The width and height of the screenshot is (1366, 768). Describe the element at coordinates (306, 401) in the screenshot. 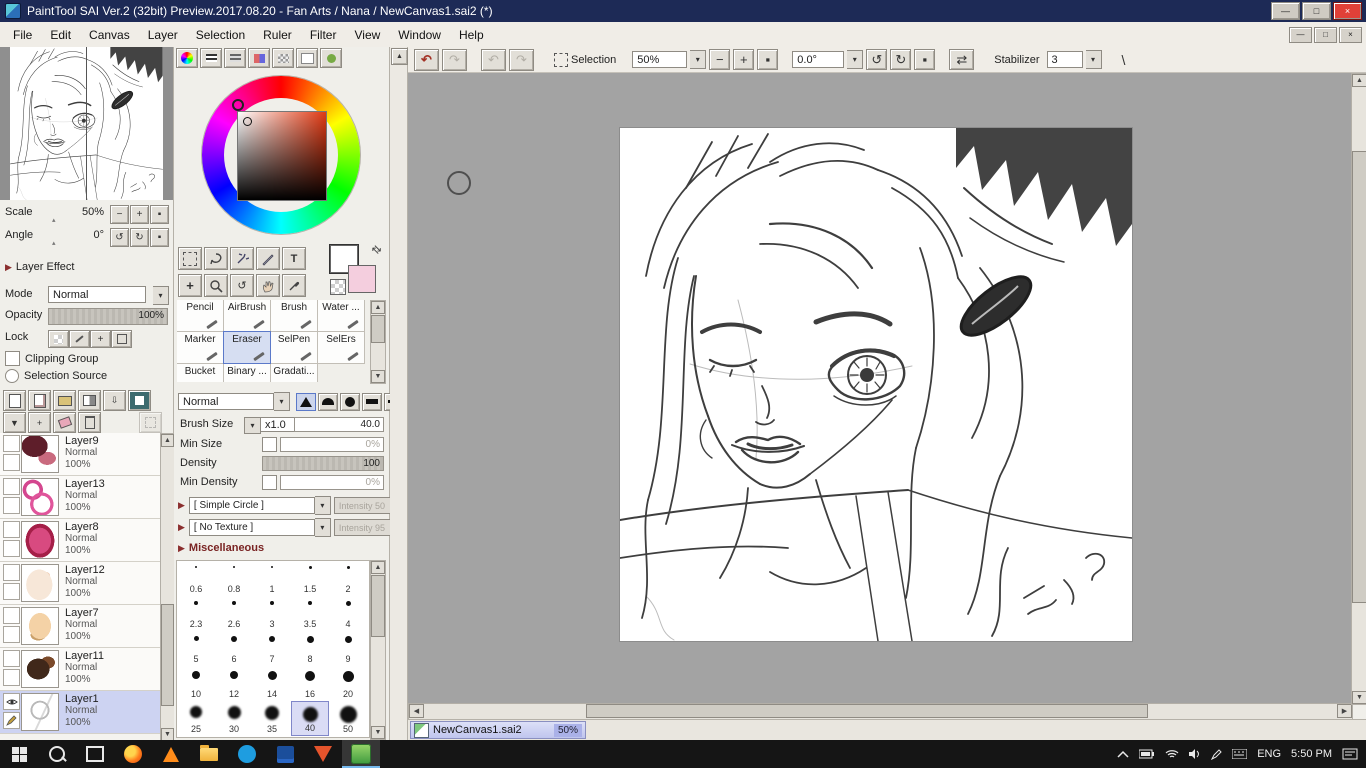

I see `brush-tip-1-button` at that location.